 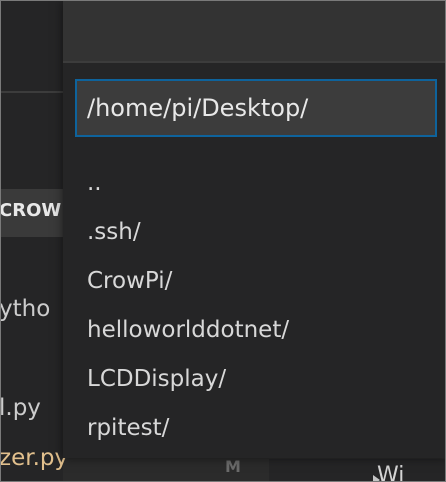 What do you see at coordinates (254, 32) in the screenshot?
I see `dialog-title-bar` at bounding box center [254, 32].